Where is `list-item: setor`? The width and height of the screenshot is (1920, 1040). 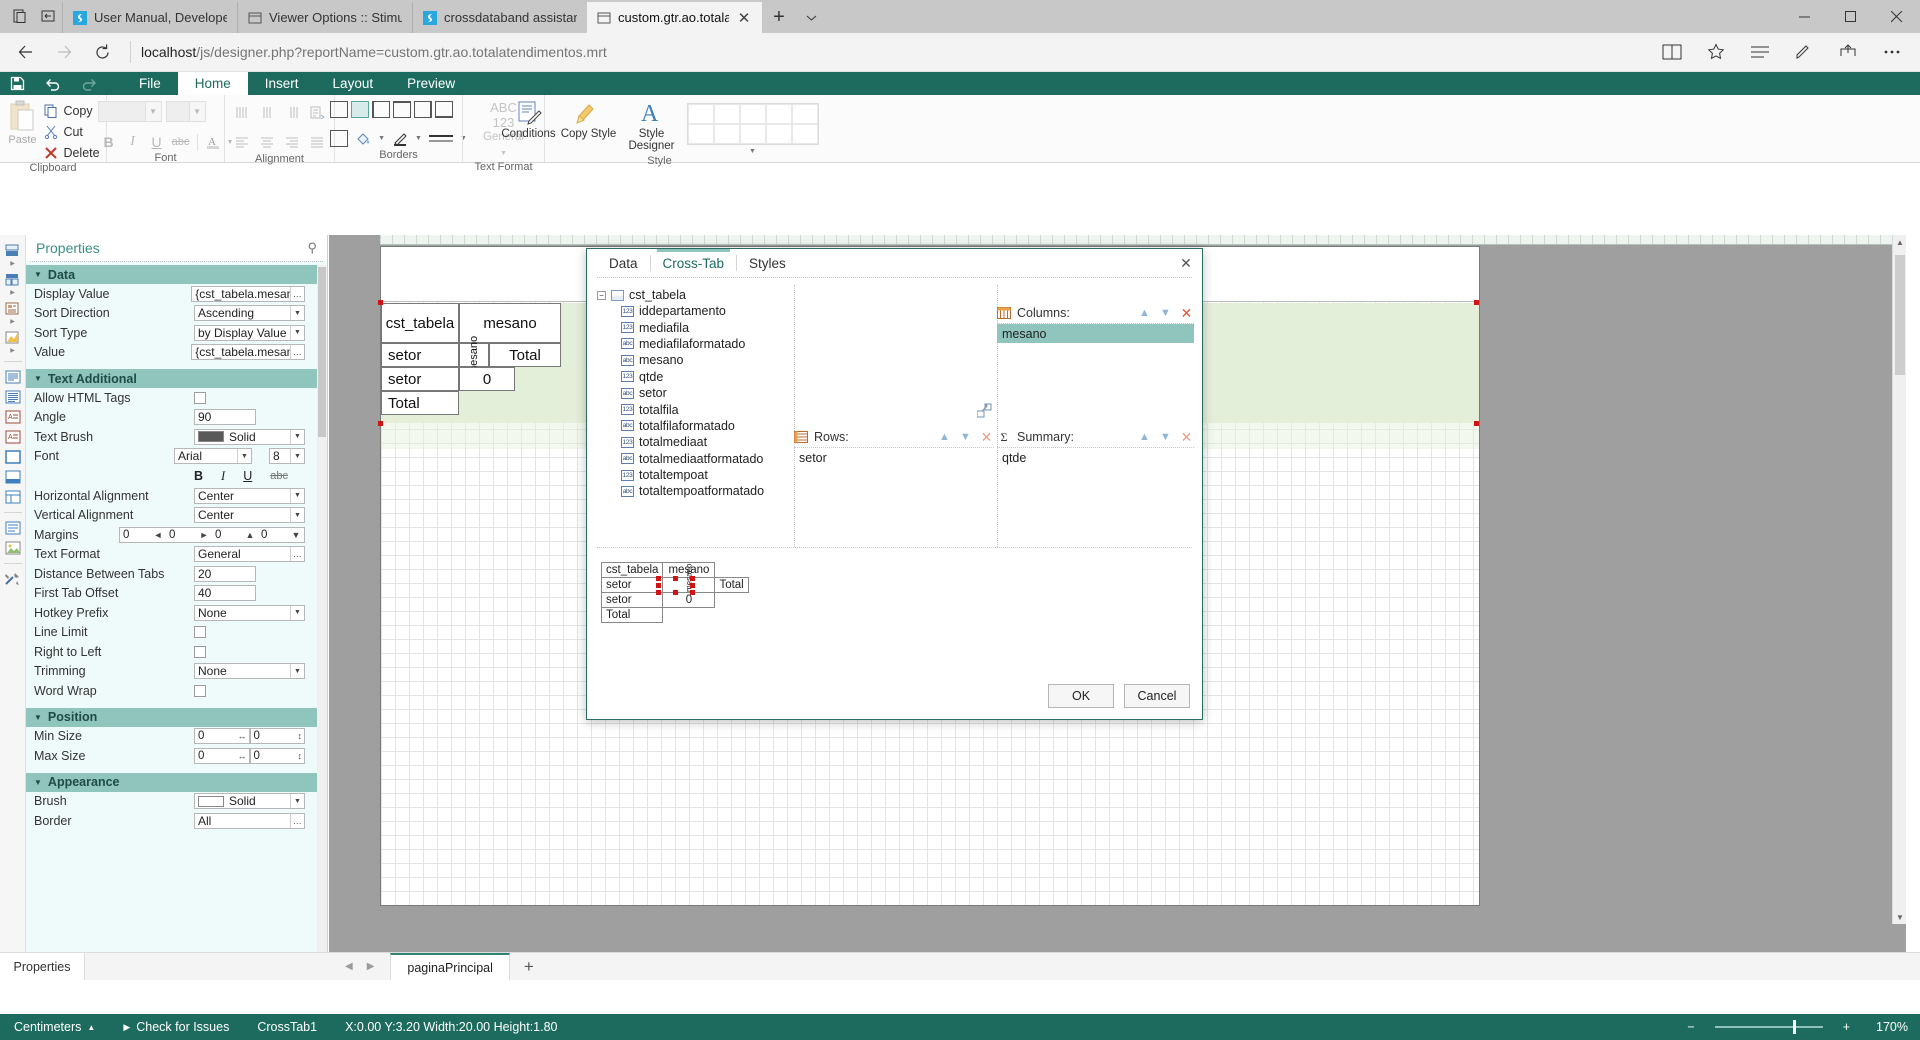
list-item: setor is located at coordinates (894, 457).